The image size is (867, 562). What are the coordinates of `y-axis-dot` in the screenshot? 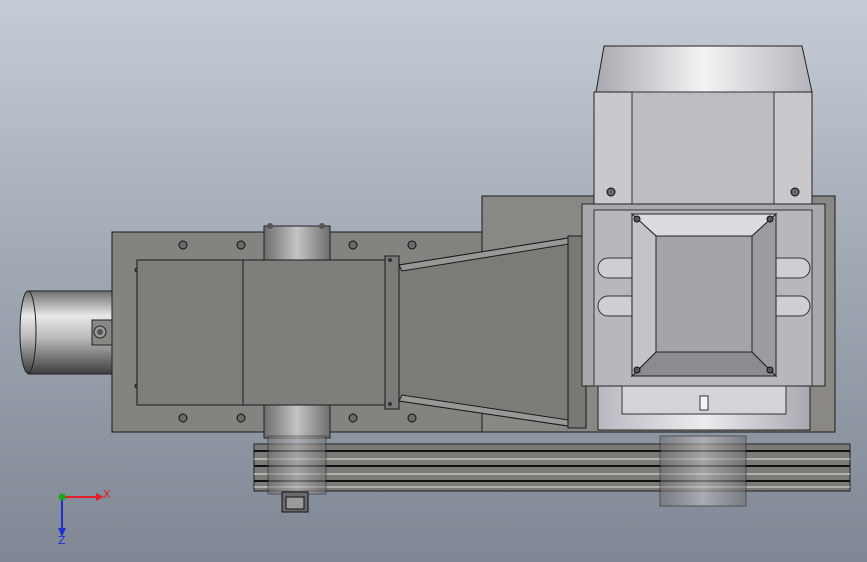 It's located at (62, 497).